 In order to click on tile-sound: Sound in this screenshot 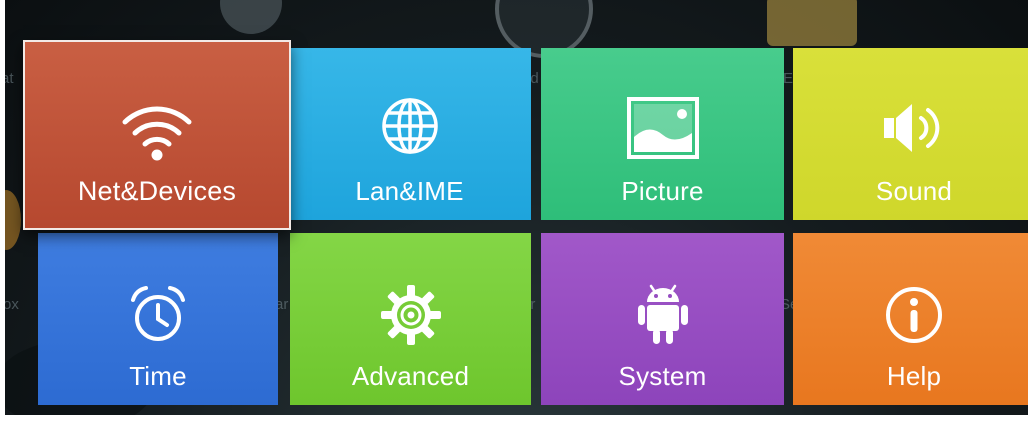, I will do `click(910, 134)`.